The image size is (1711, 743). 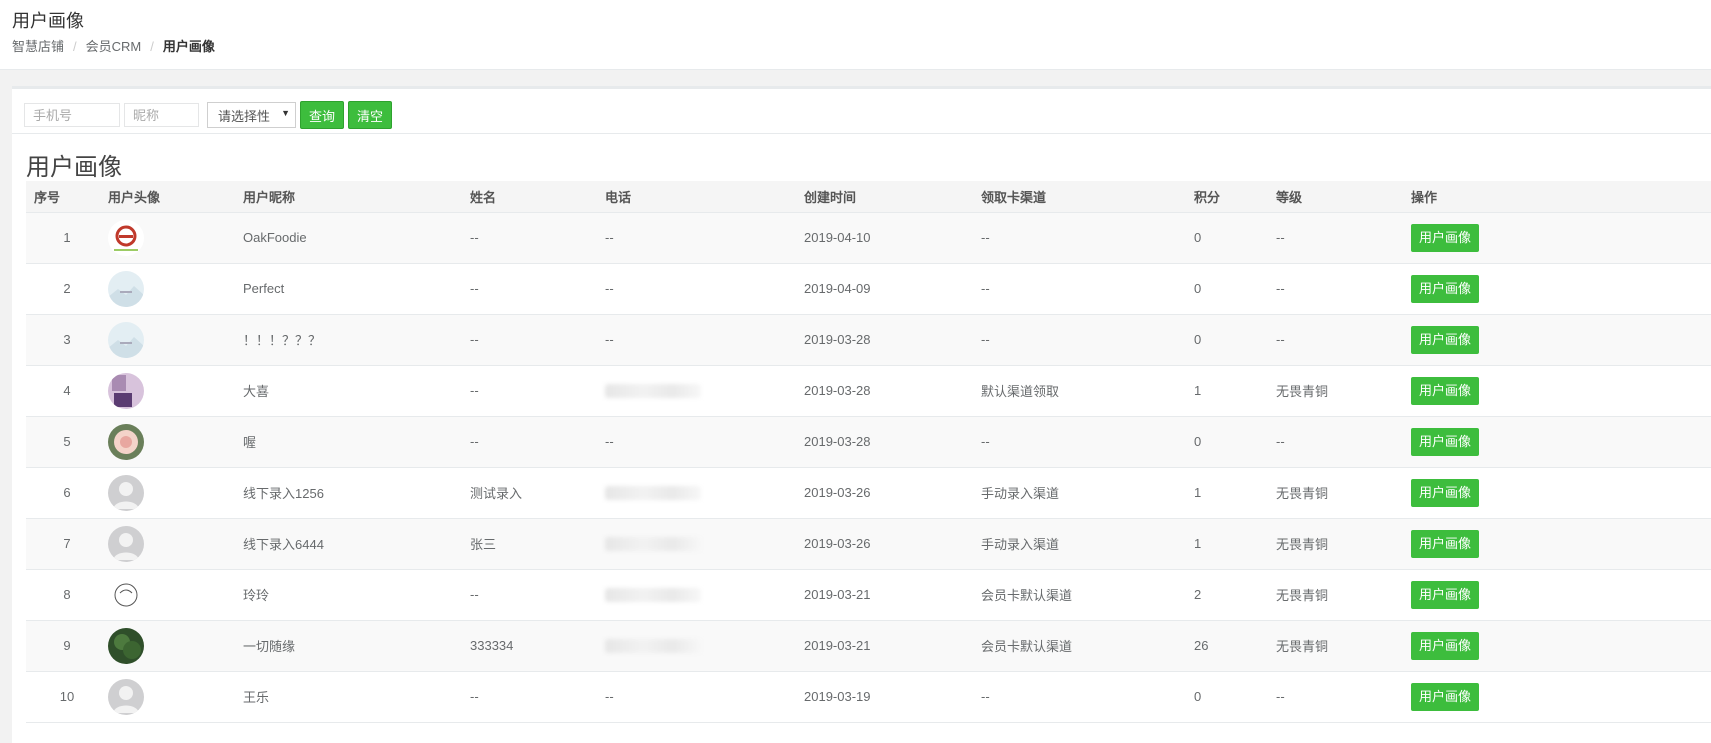 I want to click on col-header-nickname: 用户昵称, so click(x=356, y=197).